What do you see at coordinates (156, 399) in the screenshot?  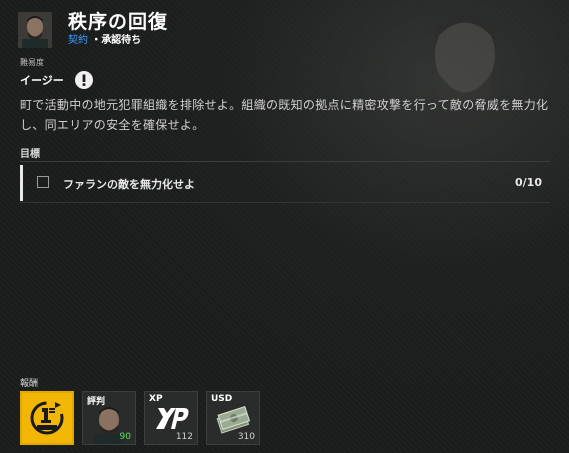 I see `reward-xp-title: XP` at bounding box center [156, 399].